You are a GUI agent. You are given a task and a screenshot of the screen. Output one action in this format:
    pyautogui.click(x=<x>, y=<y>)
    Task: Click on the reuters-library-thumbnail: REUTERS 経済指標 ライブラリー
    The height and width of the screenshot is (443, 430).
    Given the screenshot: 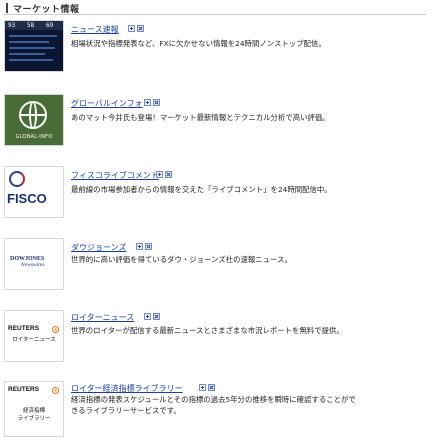 What is the action you would take?
    pyautogui.click(x=34, y=409)
    